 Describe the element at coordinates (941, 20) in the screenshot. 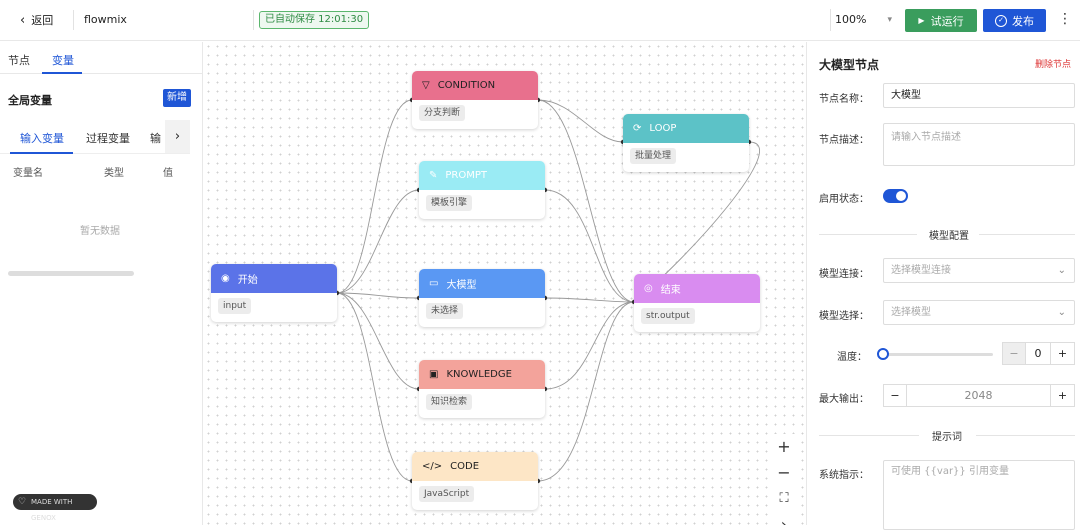

I see `run-button: ▶ 试运行` at that location.